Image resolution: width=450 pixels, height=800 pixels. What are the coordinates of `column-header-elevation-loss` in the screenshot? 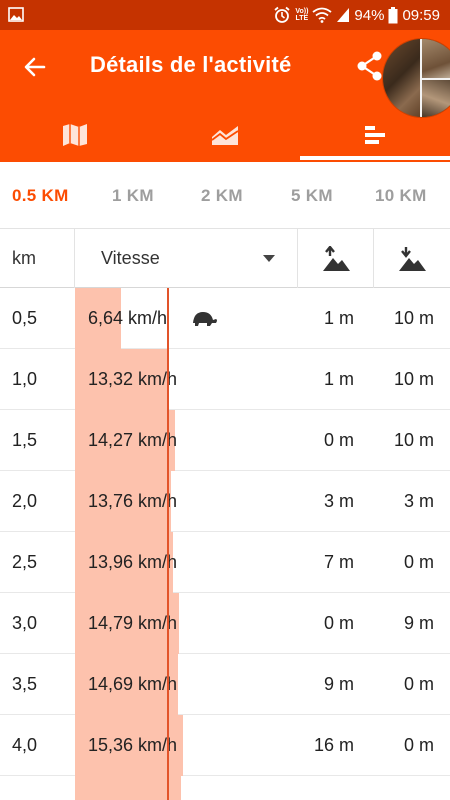 It's located at (412, 258).